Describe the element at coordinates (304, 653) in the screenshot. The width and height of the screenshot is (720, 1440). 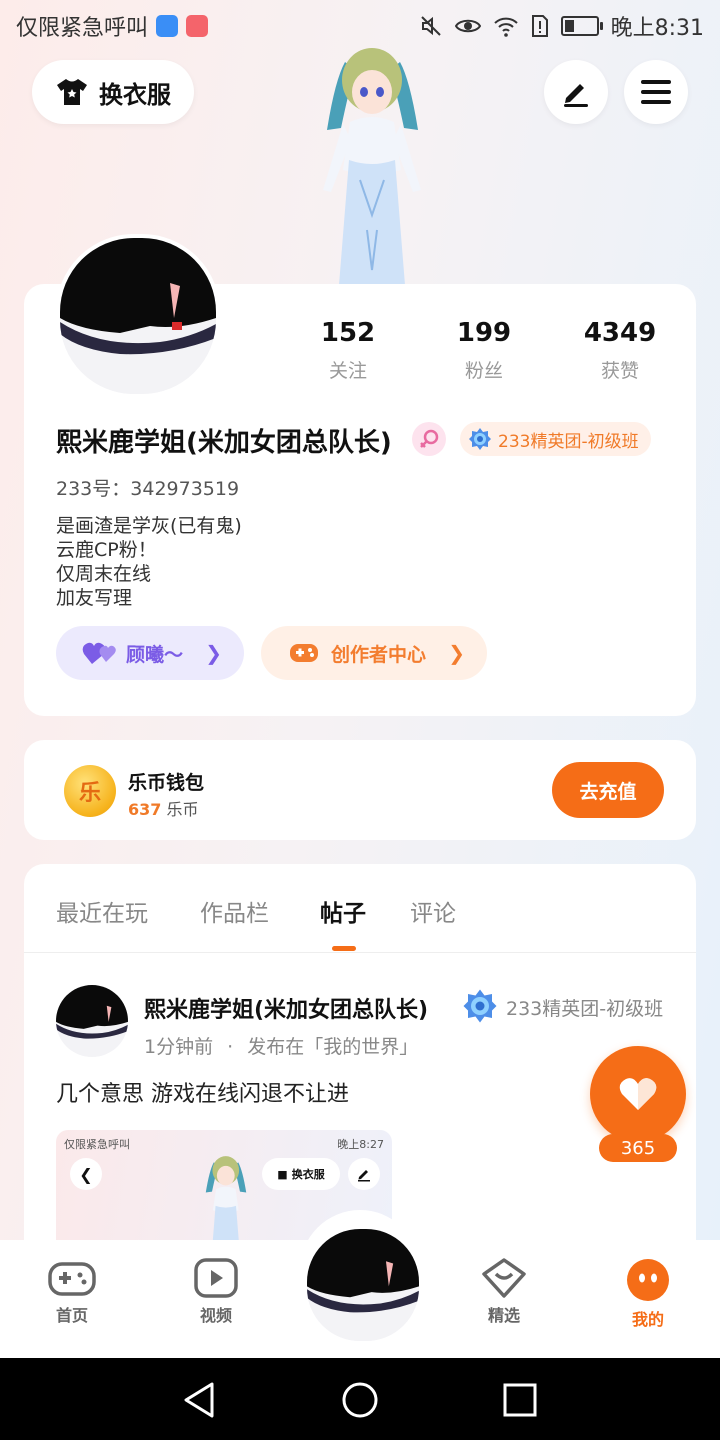
I see `gamepad-plus-icon` at that location.